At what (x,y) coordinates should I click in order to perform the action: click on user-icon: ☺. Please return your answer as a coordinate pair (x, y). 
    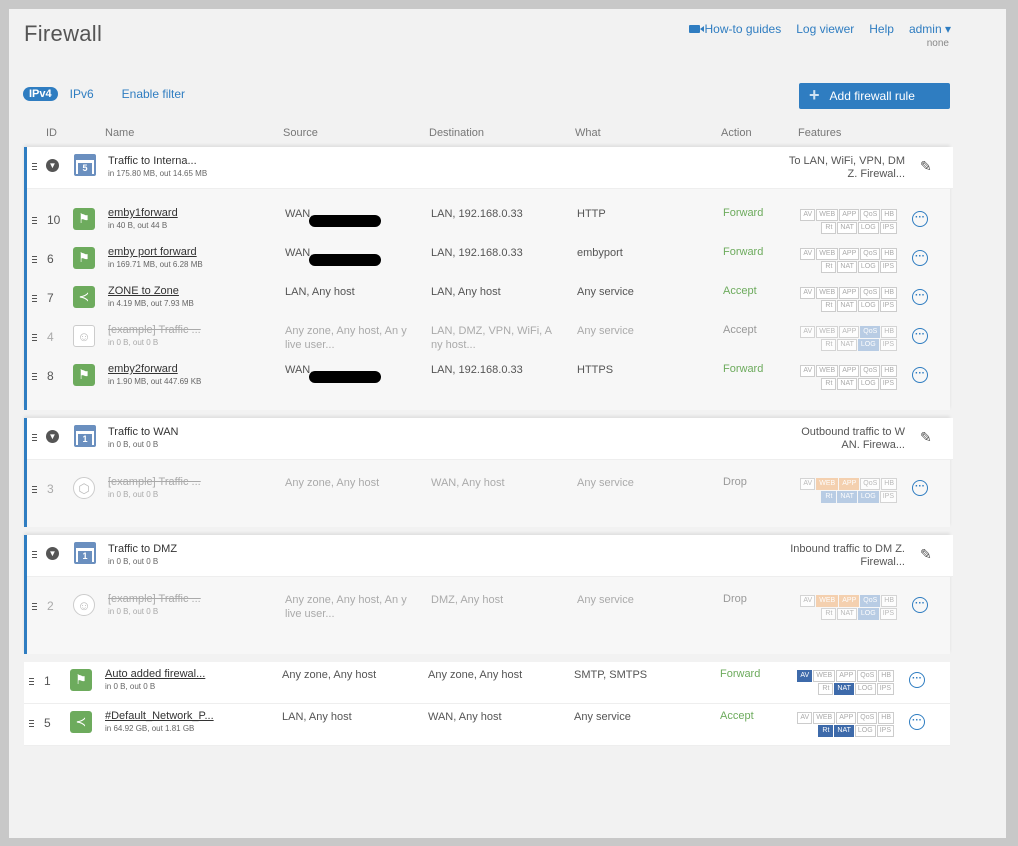
    Looking at the image, I should click on (84, 605).